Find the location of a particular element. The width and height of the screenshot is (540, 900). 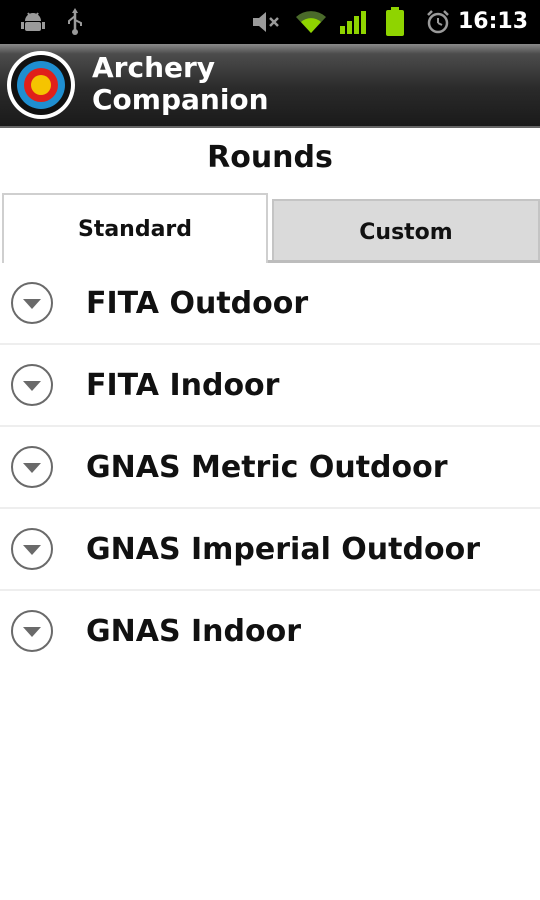

list-item-label: FITA Outdoor is located at coordinates (197, 303).